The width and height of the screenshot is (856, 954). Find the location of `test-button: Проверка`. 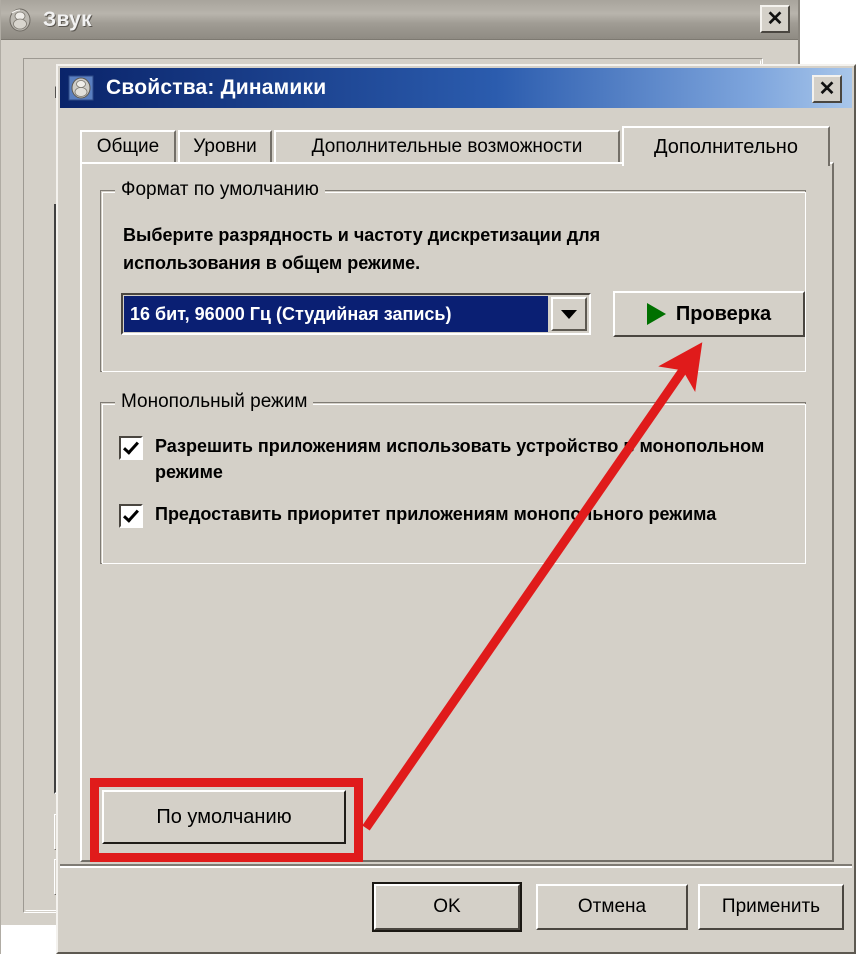

test-button: Проверка is located at coordinates (709, 314).